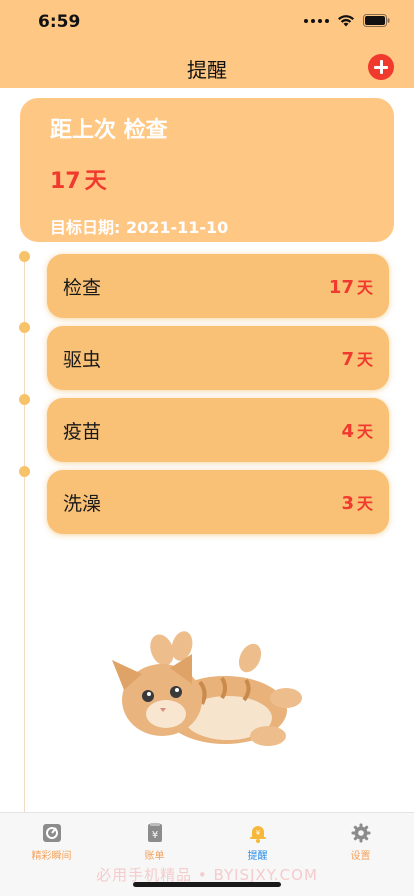 The image size is (414, 896). I want to click on reminder-label: 驱虫, so click(82, 359).